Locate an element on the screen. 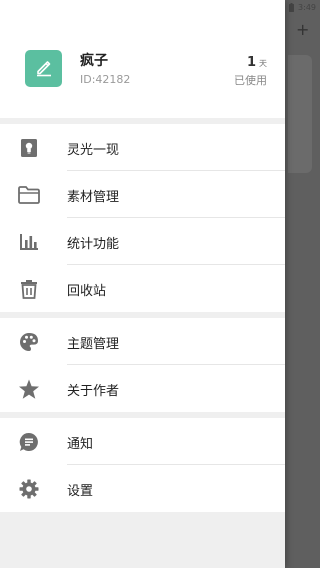 This screenshot has height=568, width=320. status-time: 3:49 is located at coordinates (307, 7).